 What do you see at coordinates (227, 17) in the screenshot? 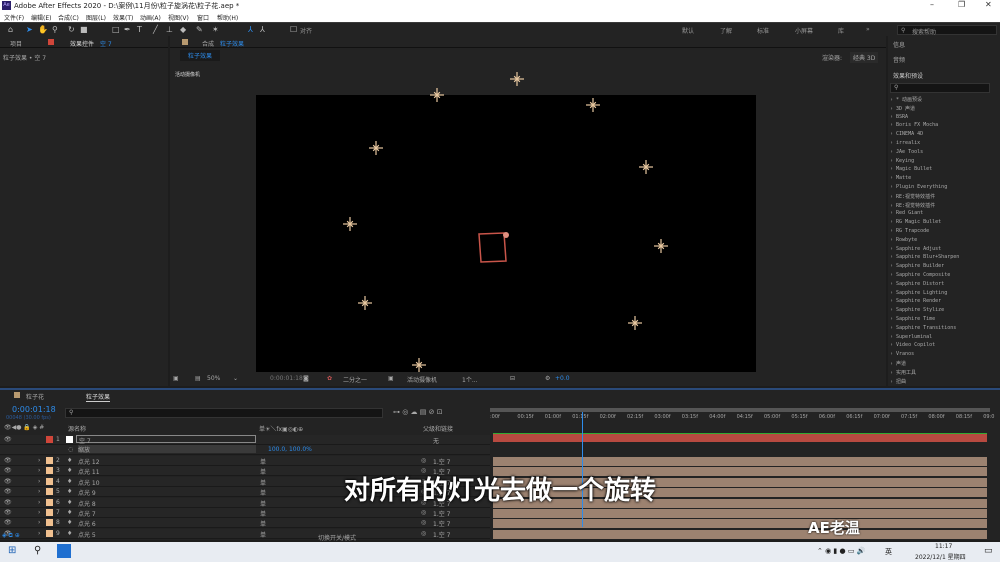
I see `menu-help: 帮助(H)` at bounding box center [227, 17].